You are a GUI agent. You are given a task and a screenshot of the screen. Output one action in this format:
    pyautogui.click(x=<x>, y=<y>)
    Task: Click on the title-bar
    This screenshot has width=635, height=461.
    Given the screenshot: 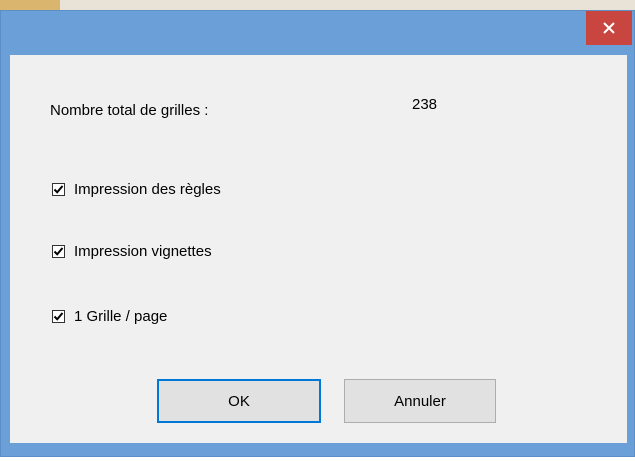 What is the action you would take?
    pyautogui.click(x=317, y=33)
    